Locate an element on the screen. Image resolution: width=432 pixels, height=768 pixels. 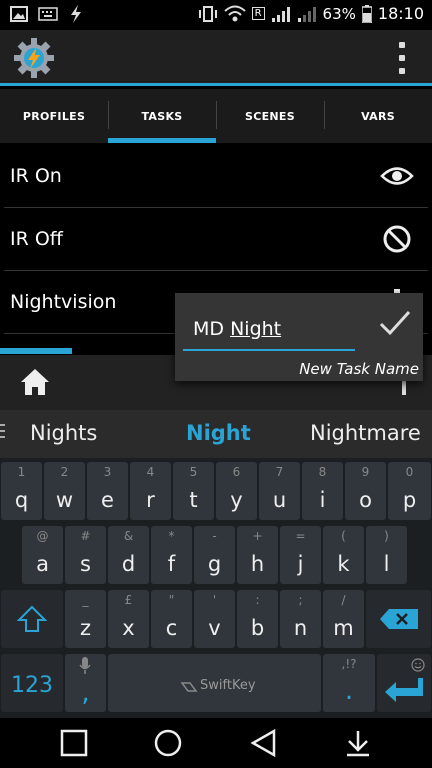
home-nav-icon is located at coordinates (168, 743).